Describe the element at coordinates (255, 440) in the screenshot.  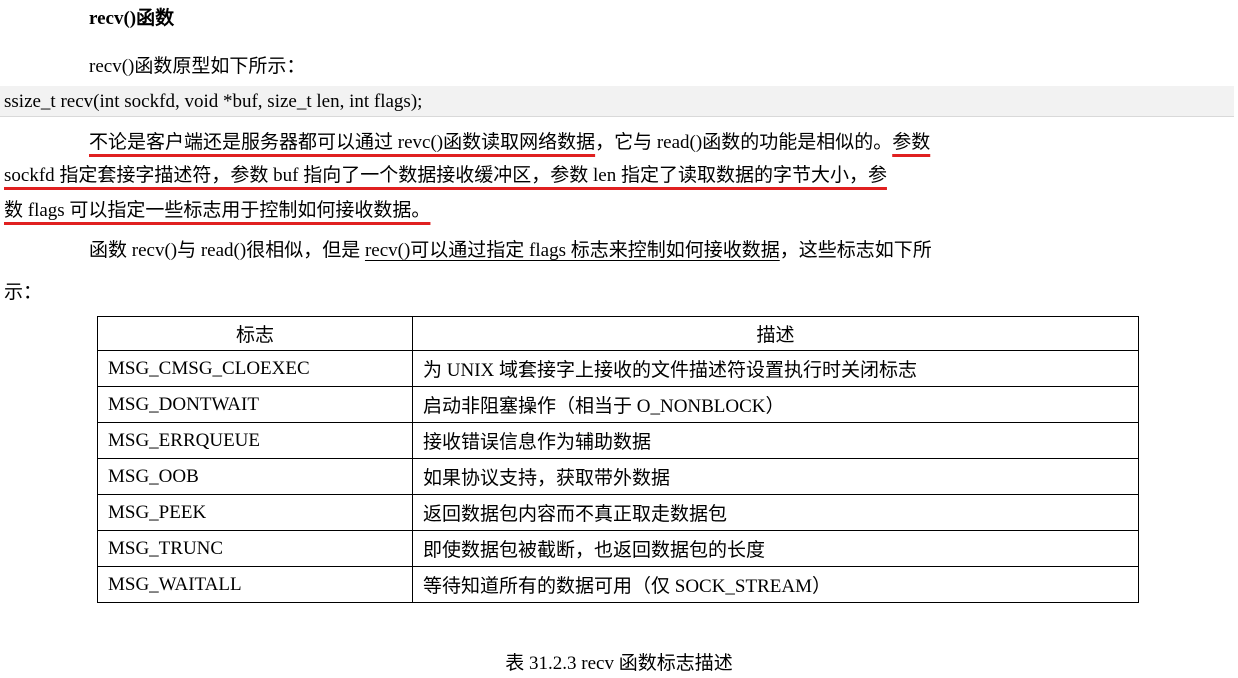
I see `flag-cell: MSG_ERRQUEUE` at that location.